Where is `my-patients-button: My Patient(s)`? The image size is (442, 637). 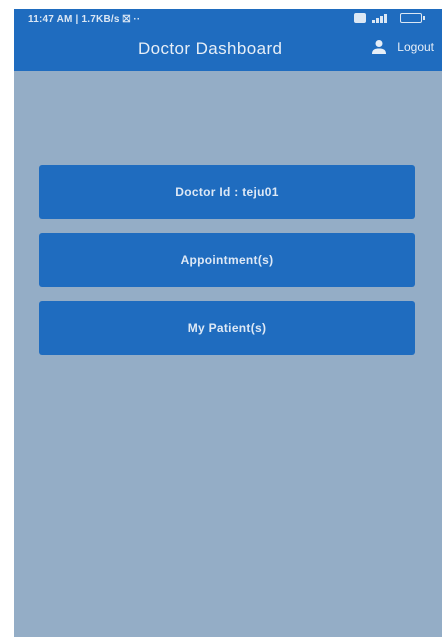 my-patients-button: My Patient(s) is located at coordinates (227, 328).